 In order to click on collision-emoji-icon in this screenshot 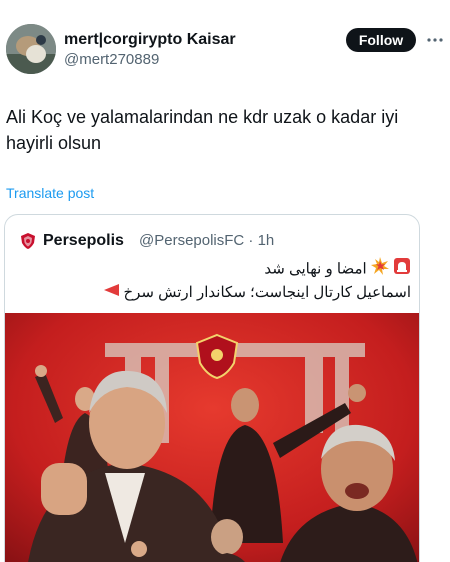, I will do `click(379, 269)`.